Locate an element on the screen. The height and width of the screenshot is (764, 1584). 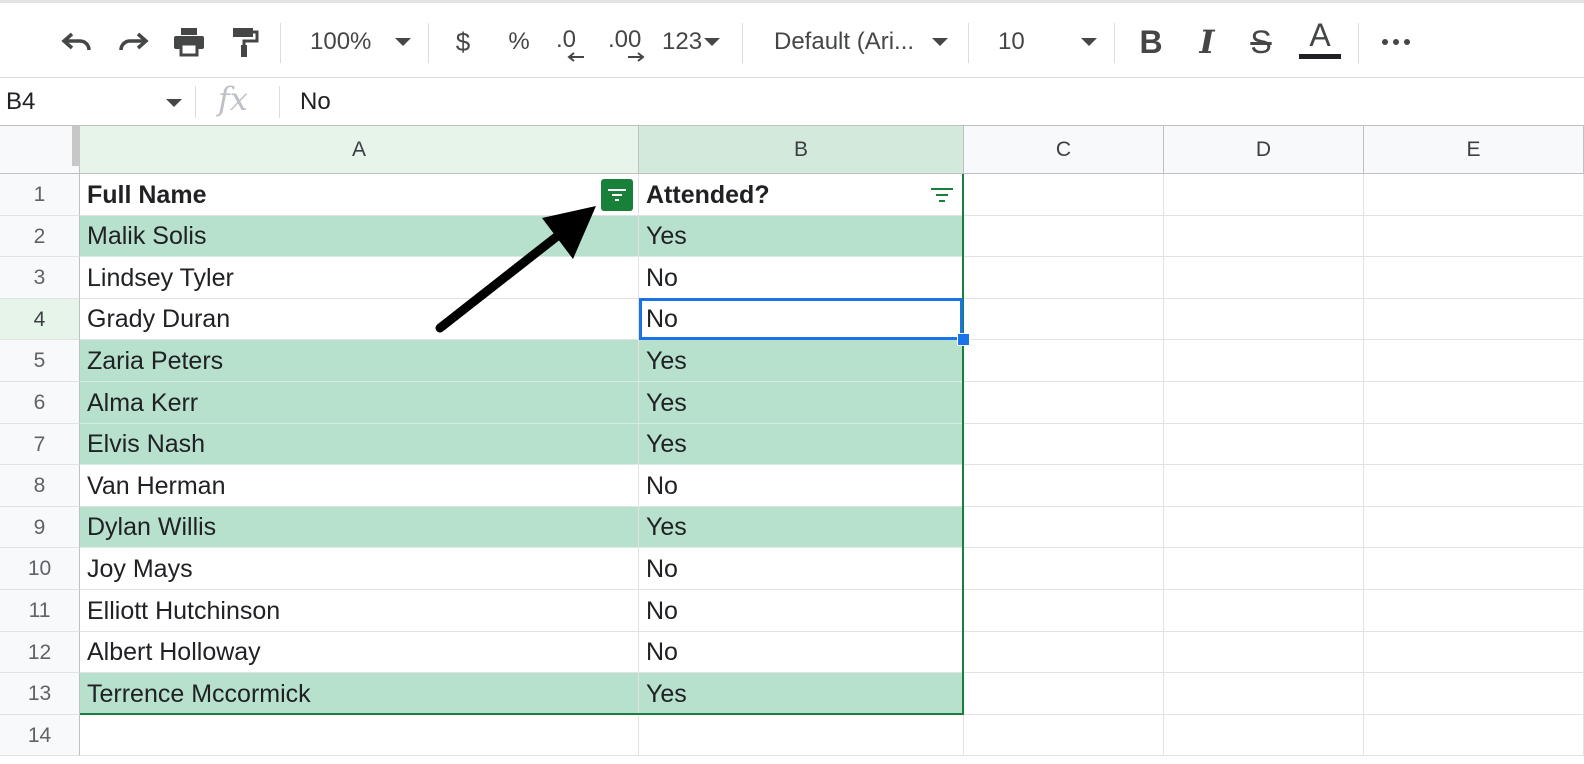
row-header: 10 is located at coordinates (40, 569).